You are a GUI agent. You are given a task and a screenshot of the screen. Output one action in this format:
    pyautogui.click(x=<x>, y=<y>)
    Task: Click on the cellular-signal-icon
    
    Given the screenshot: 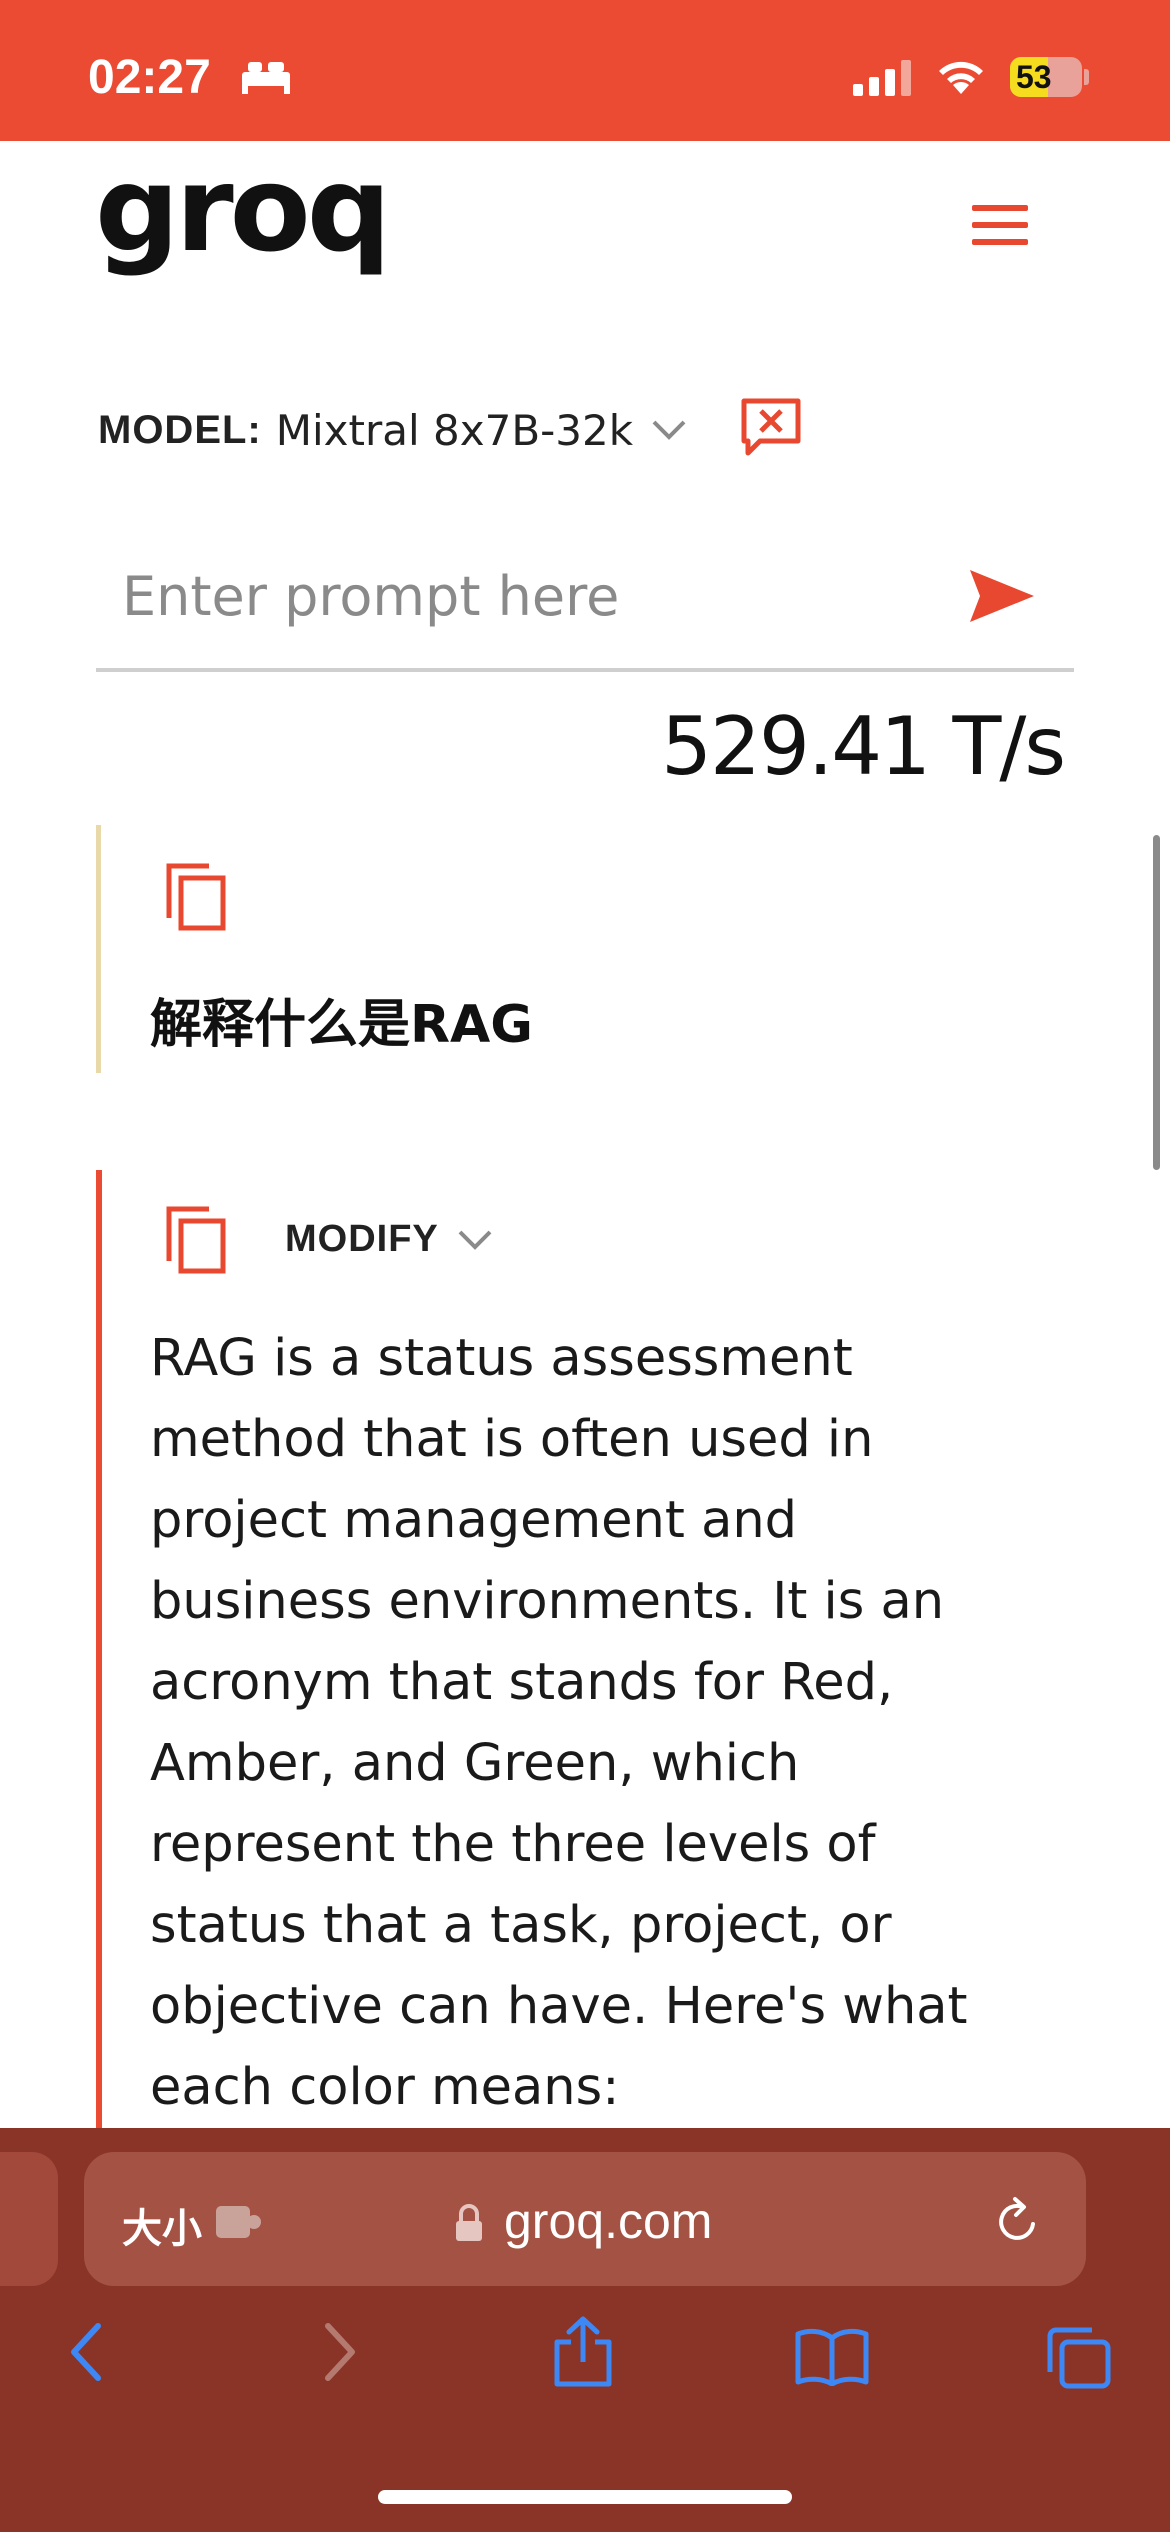 What is the action you would take?
    pyautogui.click(x=882, y=78)
    